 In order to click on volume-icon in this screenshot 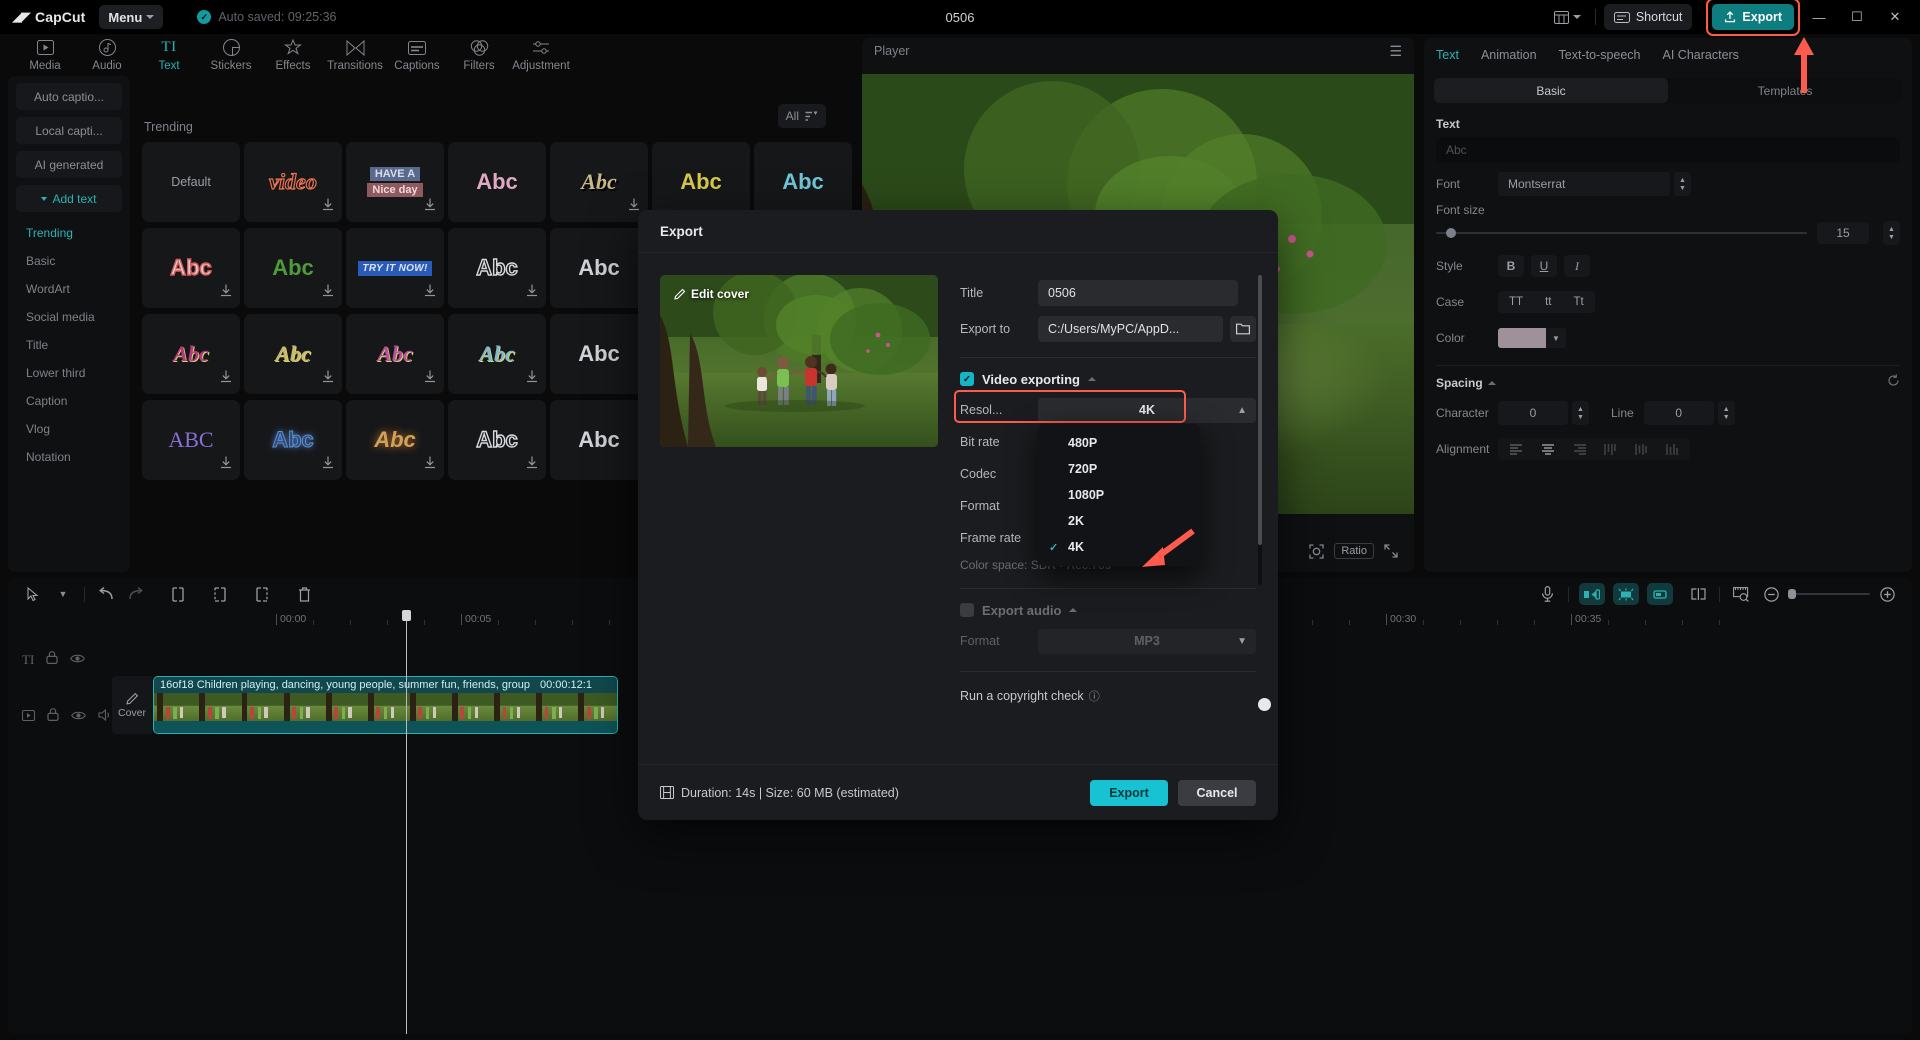, I will do `click(105, 717)`.